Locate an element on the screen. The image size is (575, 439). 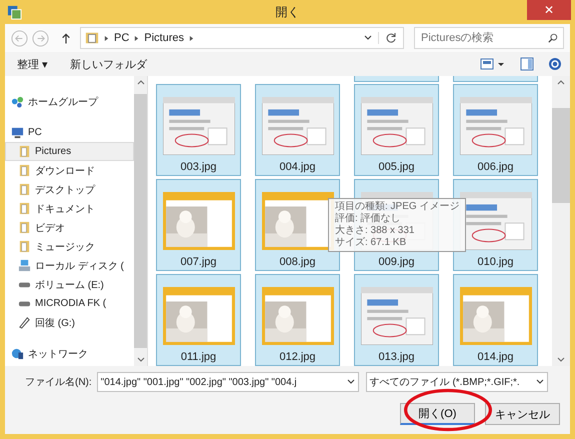
disk-icon is located at coordinates (24, 265).